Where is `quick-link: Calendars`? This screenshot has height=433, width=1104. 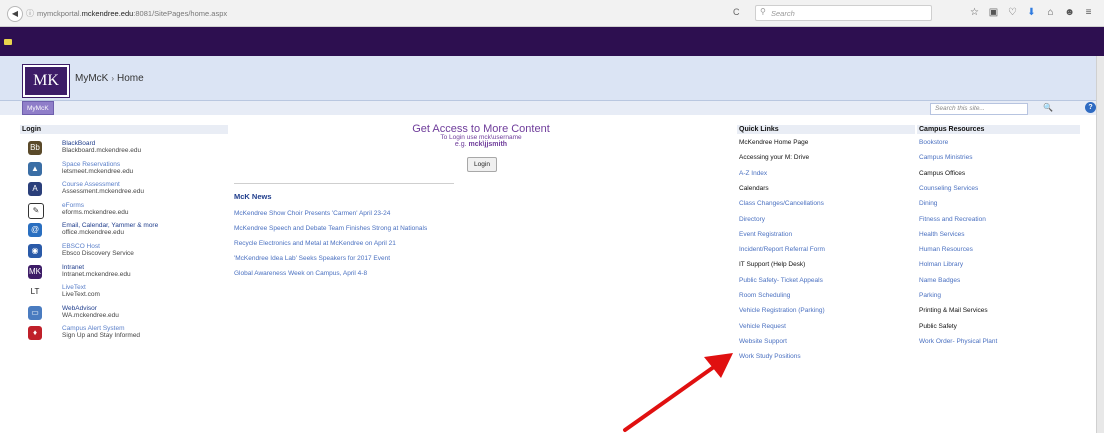
quick-link: Calendars is located at coordinates (754, 188).